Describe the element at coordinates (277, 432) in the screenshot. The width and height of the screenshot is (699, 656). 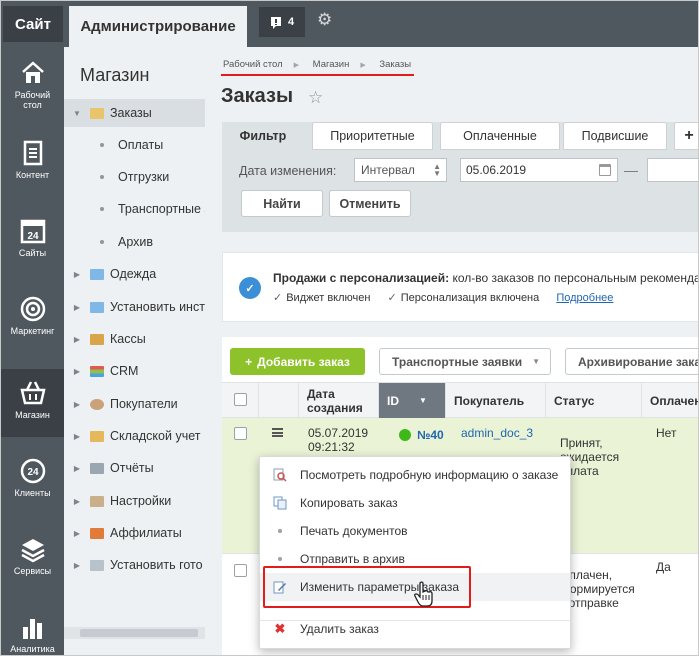
I see `row-menu-icon` at that location.